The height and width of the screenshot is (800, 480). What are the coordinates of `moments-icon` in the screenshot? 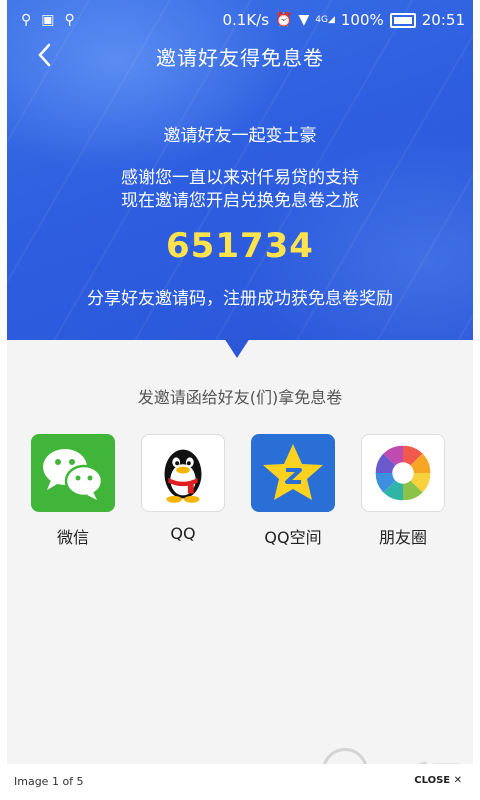 It's located at (403, 473).